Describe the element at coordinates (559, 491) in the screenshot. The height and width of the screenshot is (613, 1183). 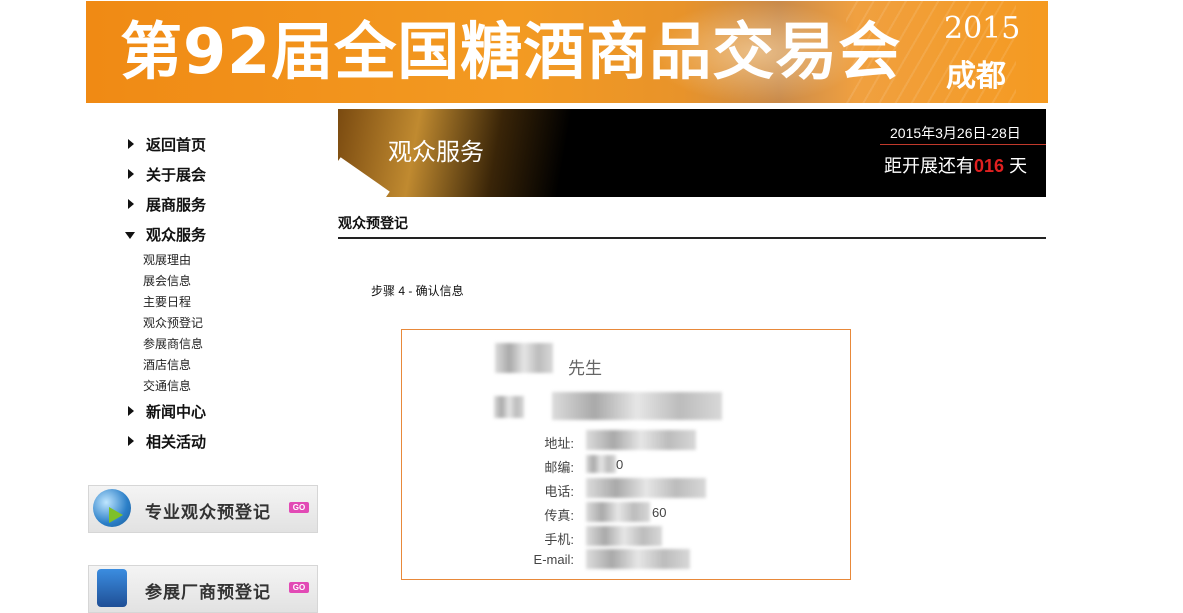
I see `phone-label: 电话:` at that location.